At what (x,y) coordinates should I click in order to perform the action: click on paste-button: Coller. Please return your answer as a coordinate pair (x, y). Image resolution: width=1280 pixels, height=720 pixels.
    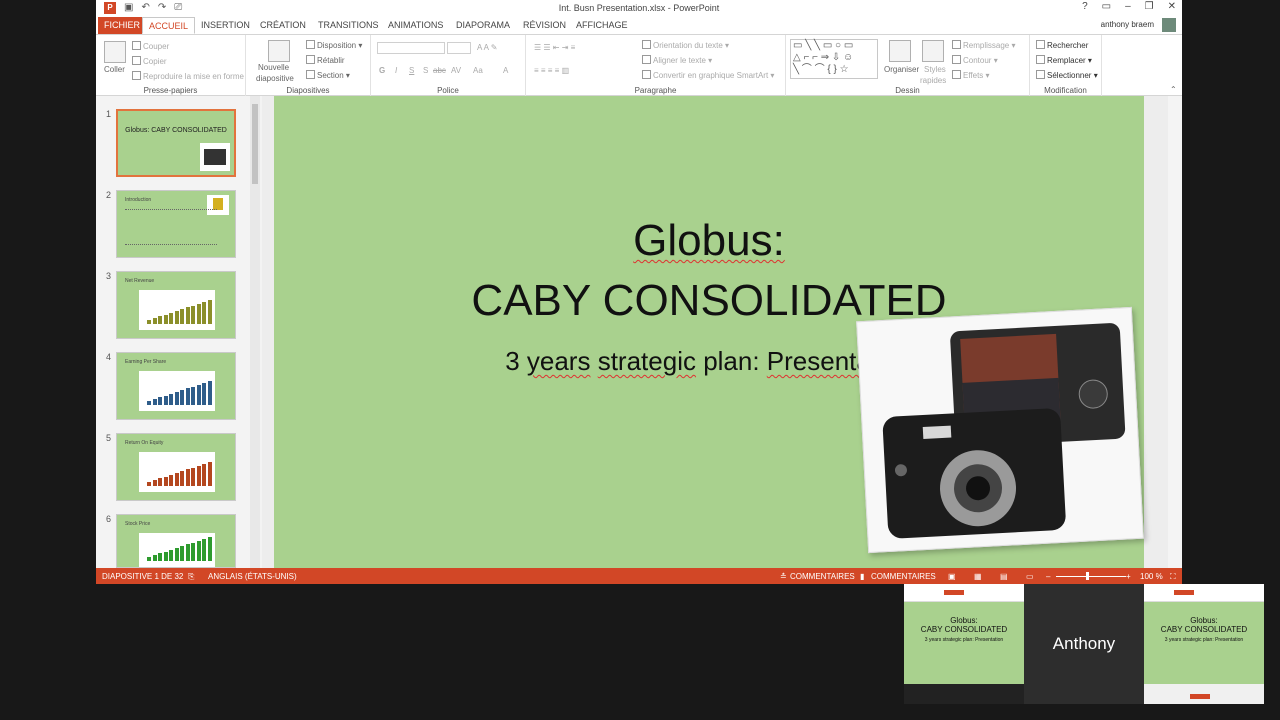
    Looking at the image, I should click on (114, 69).